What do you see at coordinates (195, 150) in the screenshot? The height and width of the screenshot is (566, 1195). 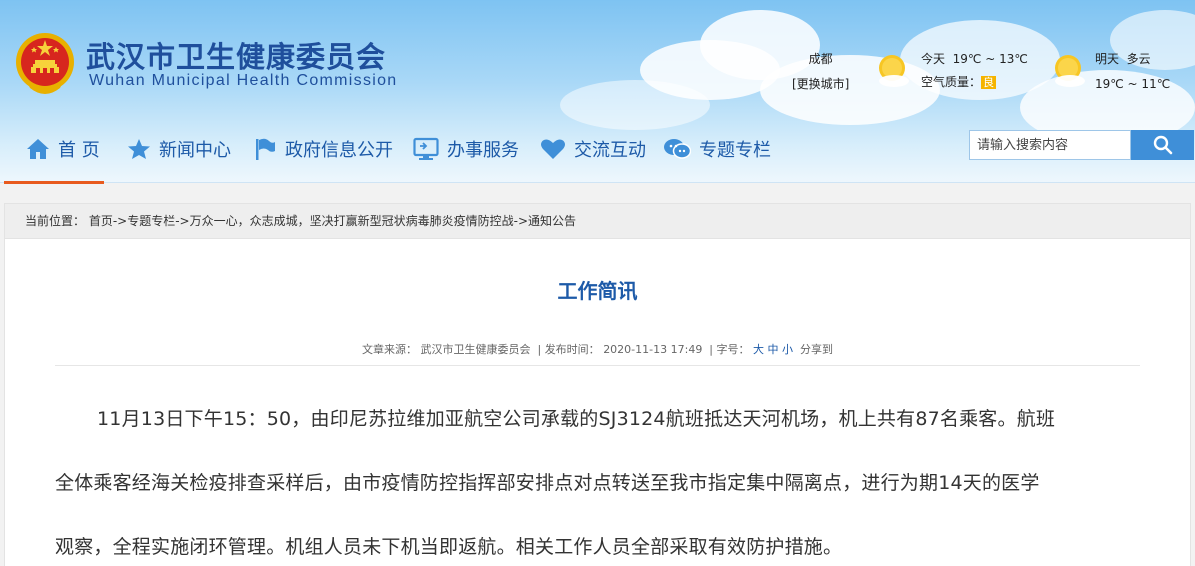 I see `nav-news-label: 新闻中心` at bounding box center [195, 150].